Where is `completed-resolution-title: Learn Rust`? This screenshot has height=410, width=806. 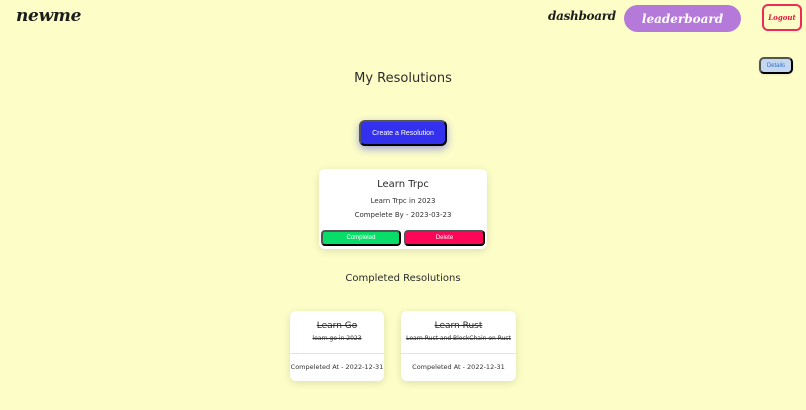 completed-resolution-title: Learn Rust is located at coordinates (458, 326).